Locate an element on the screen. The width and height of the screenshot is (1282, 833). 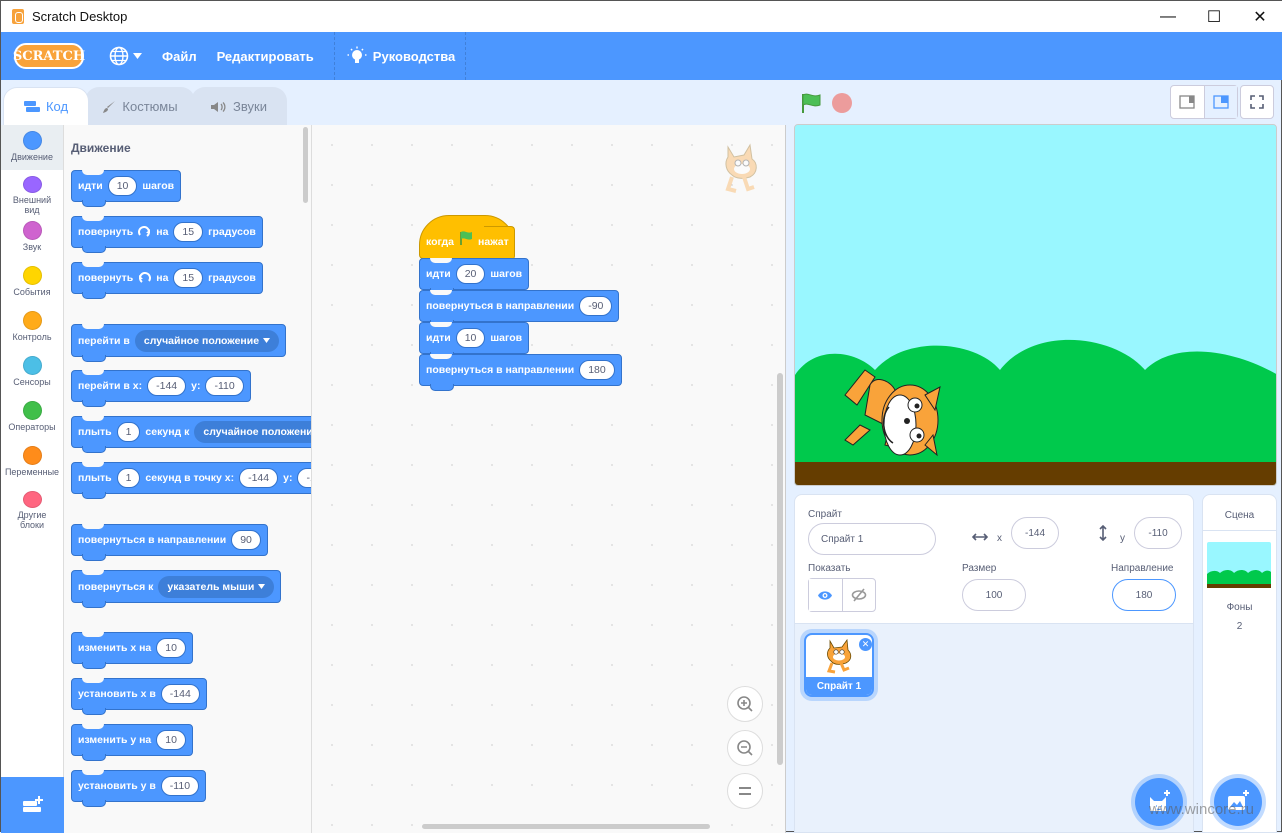
block-set-x: установить х в -144 is located at coordinates (139, 696).